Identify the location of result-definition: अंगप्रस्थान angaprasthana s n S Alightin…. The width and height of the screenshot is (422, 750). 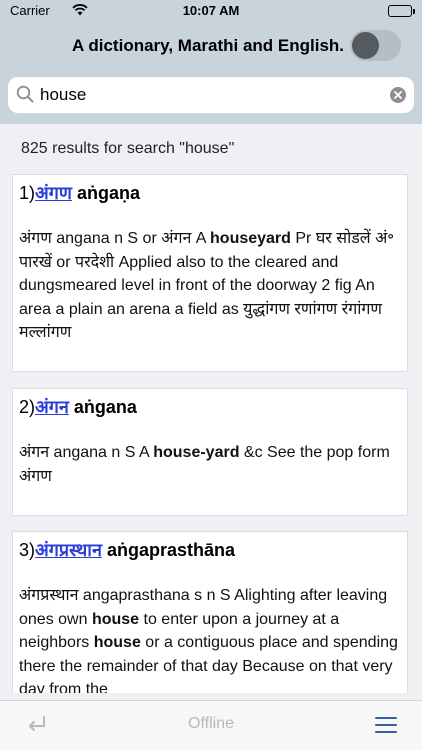
(210, 638).